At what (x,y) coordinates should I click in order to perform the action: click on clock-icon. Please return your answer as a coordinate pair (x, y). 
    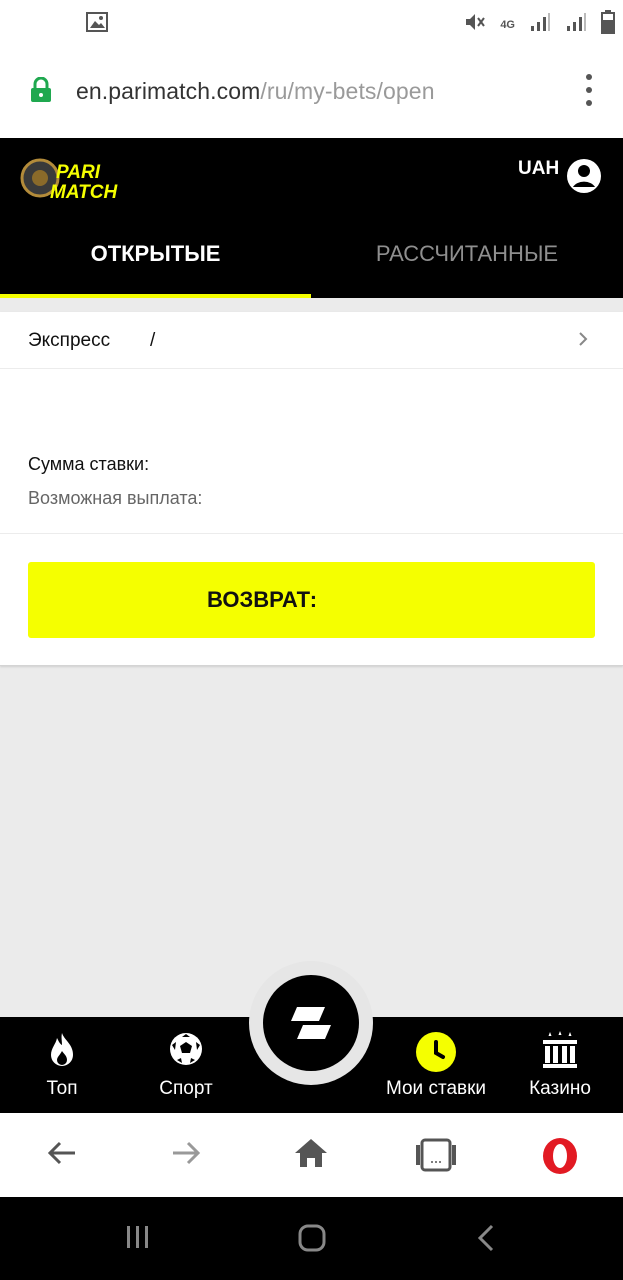
    Looking at the image, I should click on (436, 1054).